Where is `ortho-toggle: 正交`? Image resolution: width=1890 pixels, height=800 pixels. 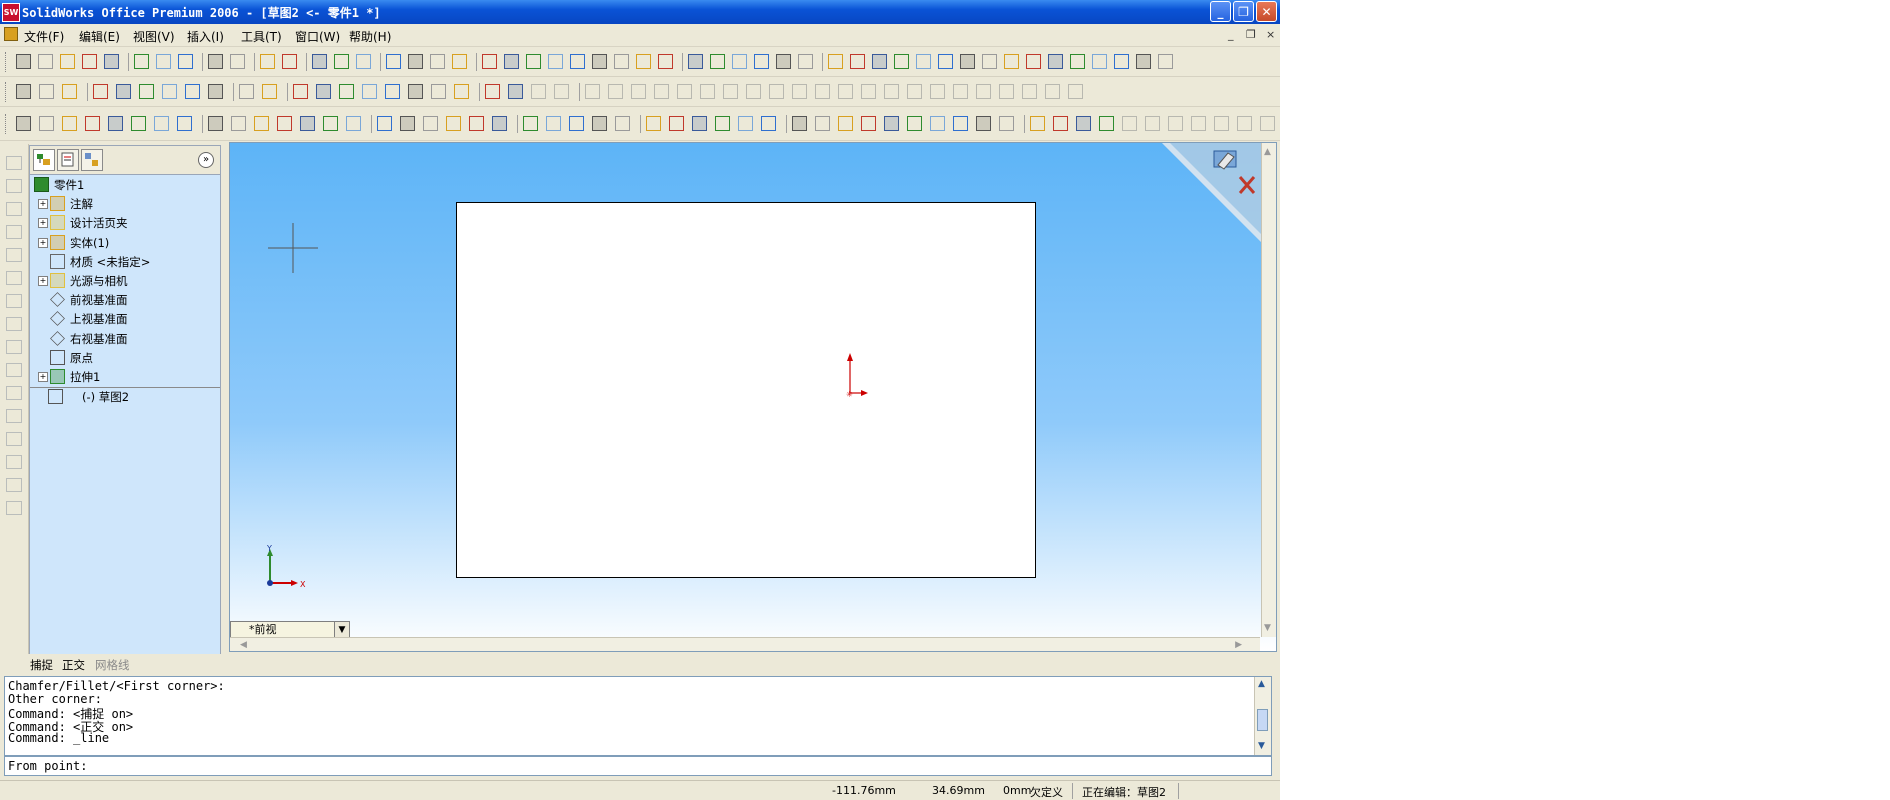
ortho-toggle: 正交 is located at coordinates (73, 665).